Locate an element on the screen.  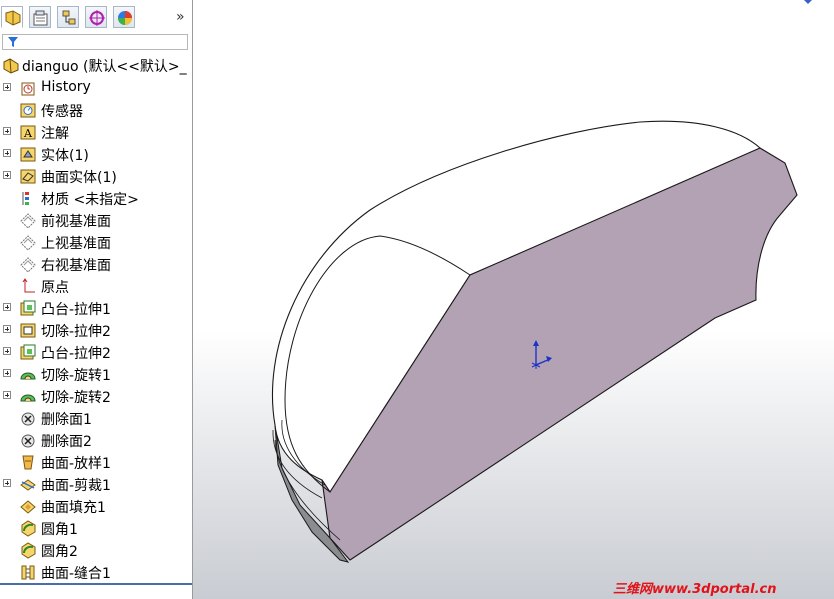
tree-item: 切除-拉伸2 is located at coordinates (96, 330).